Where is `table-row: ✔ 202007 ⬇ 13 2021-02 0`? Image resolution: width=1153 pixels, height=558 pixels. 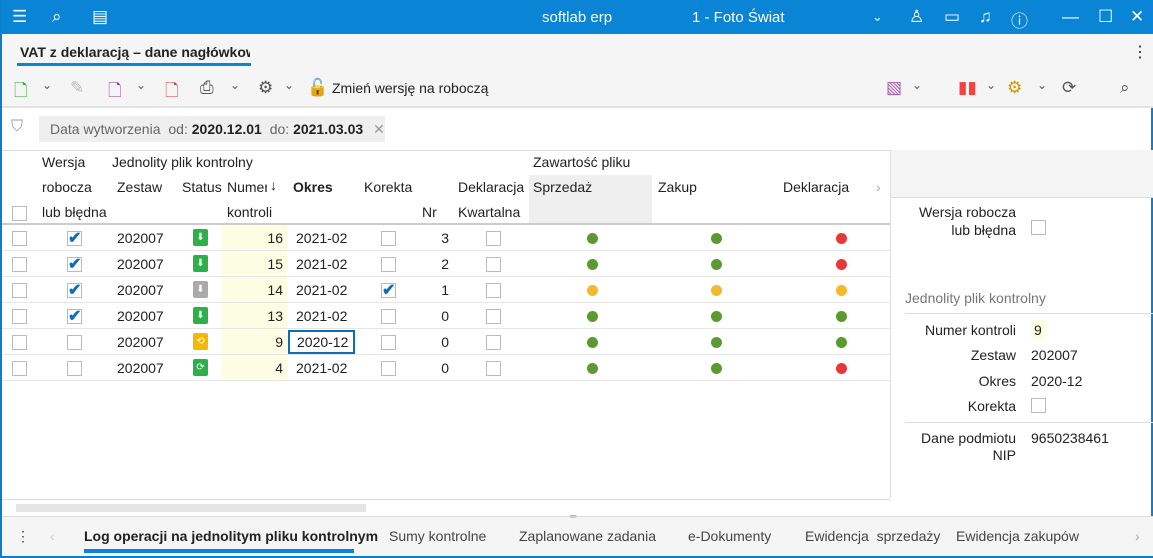 table-row: ✔ 202007 ⬇ 13 2021-02 0 is located at coordinates (446, 316).